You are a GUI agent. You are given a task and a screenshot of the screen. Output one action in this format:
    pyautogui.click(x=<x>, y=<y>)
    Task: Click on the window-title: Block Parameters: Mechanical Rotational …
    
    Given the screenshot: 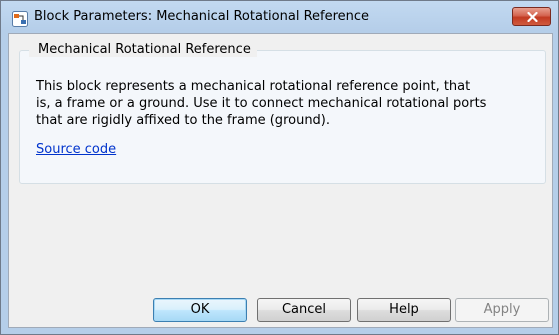 What is the action you would take?
    pyautogui.click(x=202, y=16)
    